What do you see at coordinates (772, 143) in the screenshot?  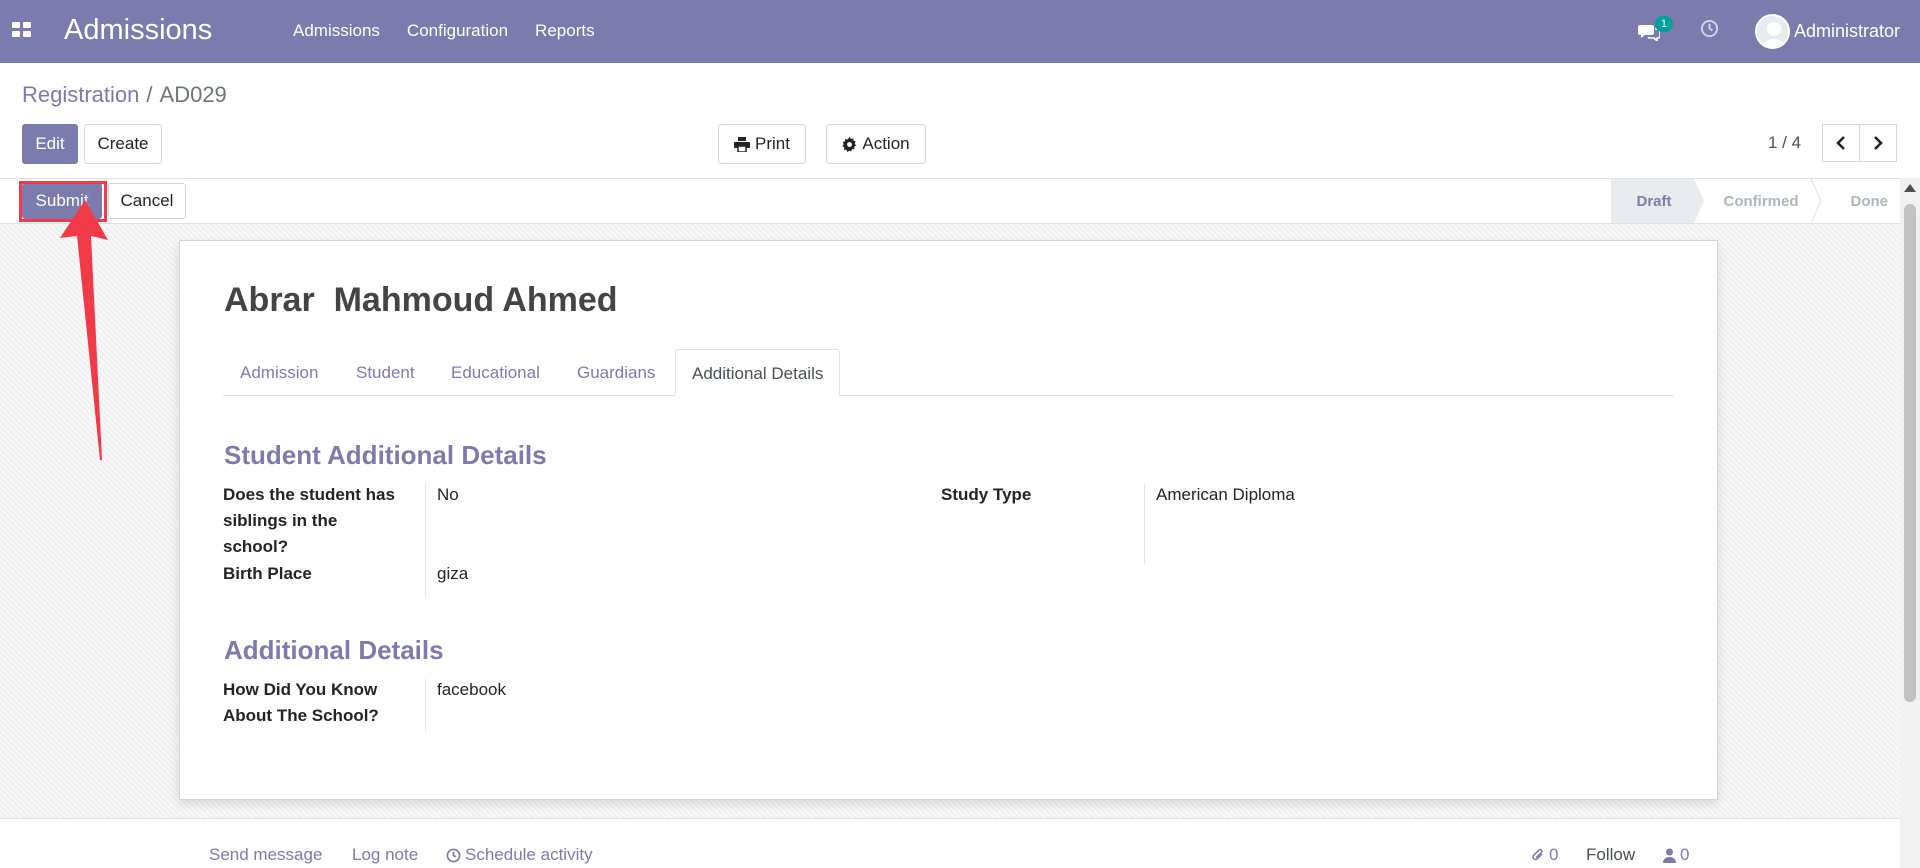 I see `print-label: Print` at bounding box center [772, 143].